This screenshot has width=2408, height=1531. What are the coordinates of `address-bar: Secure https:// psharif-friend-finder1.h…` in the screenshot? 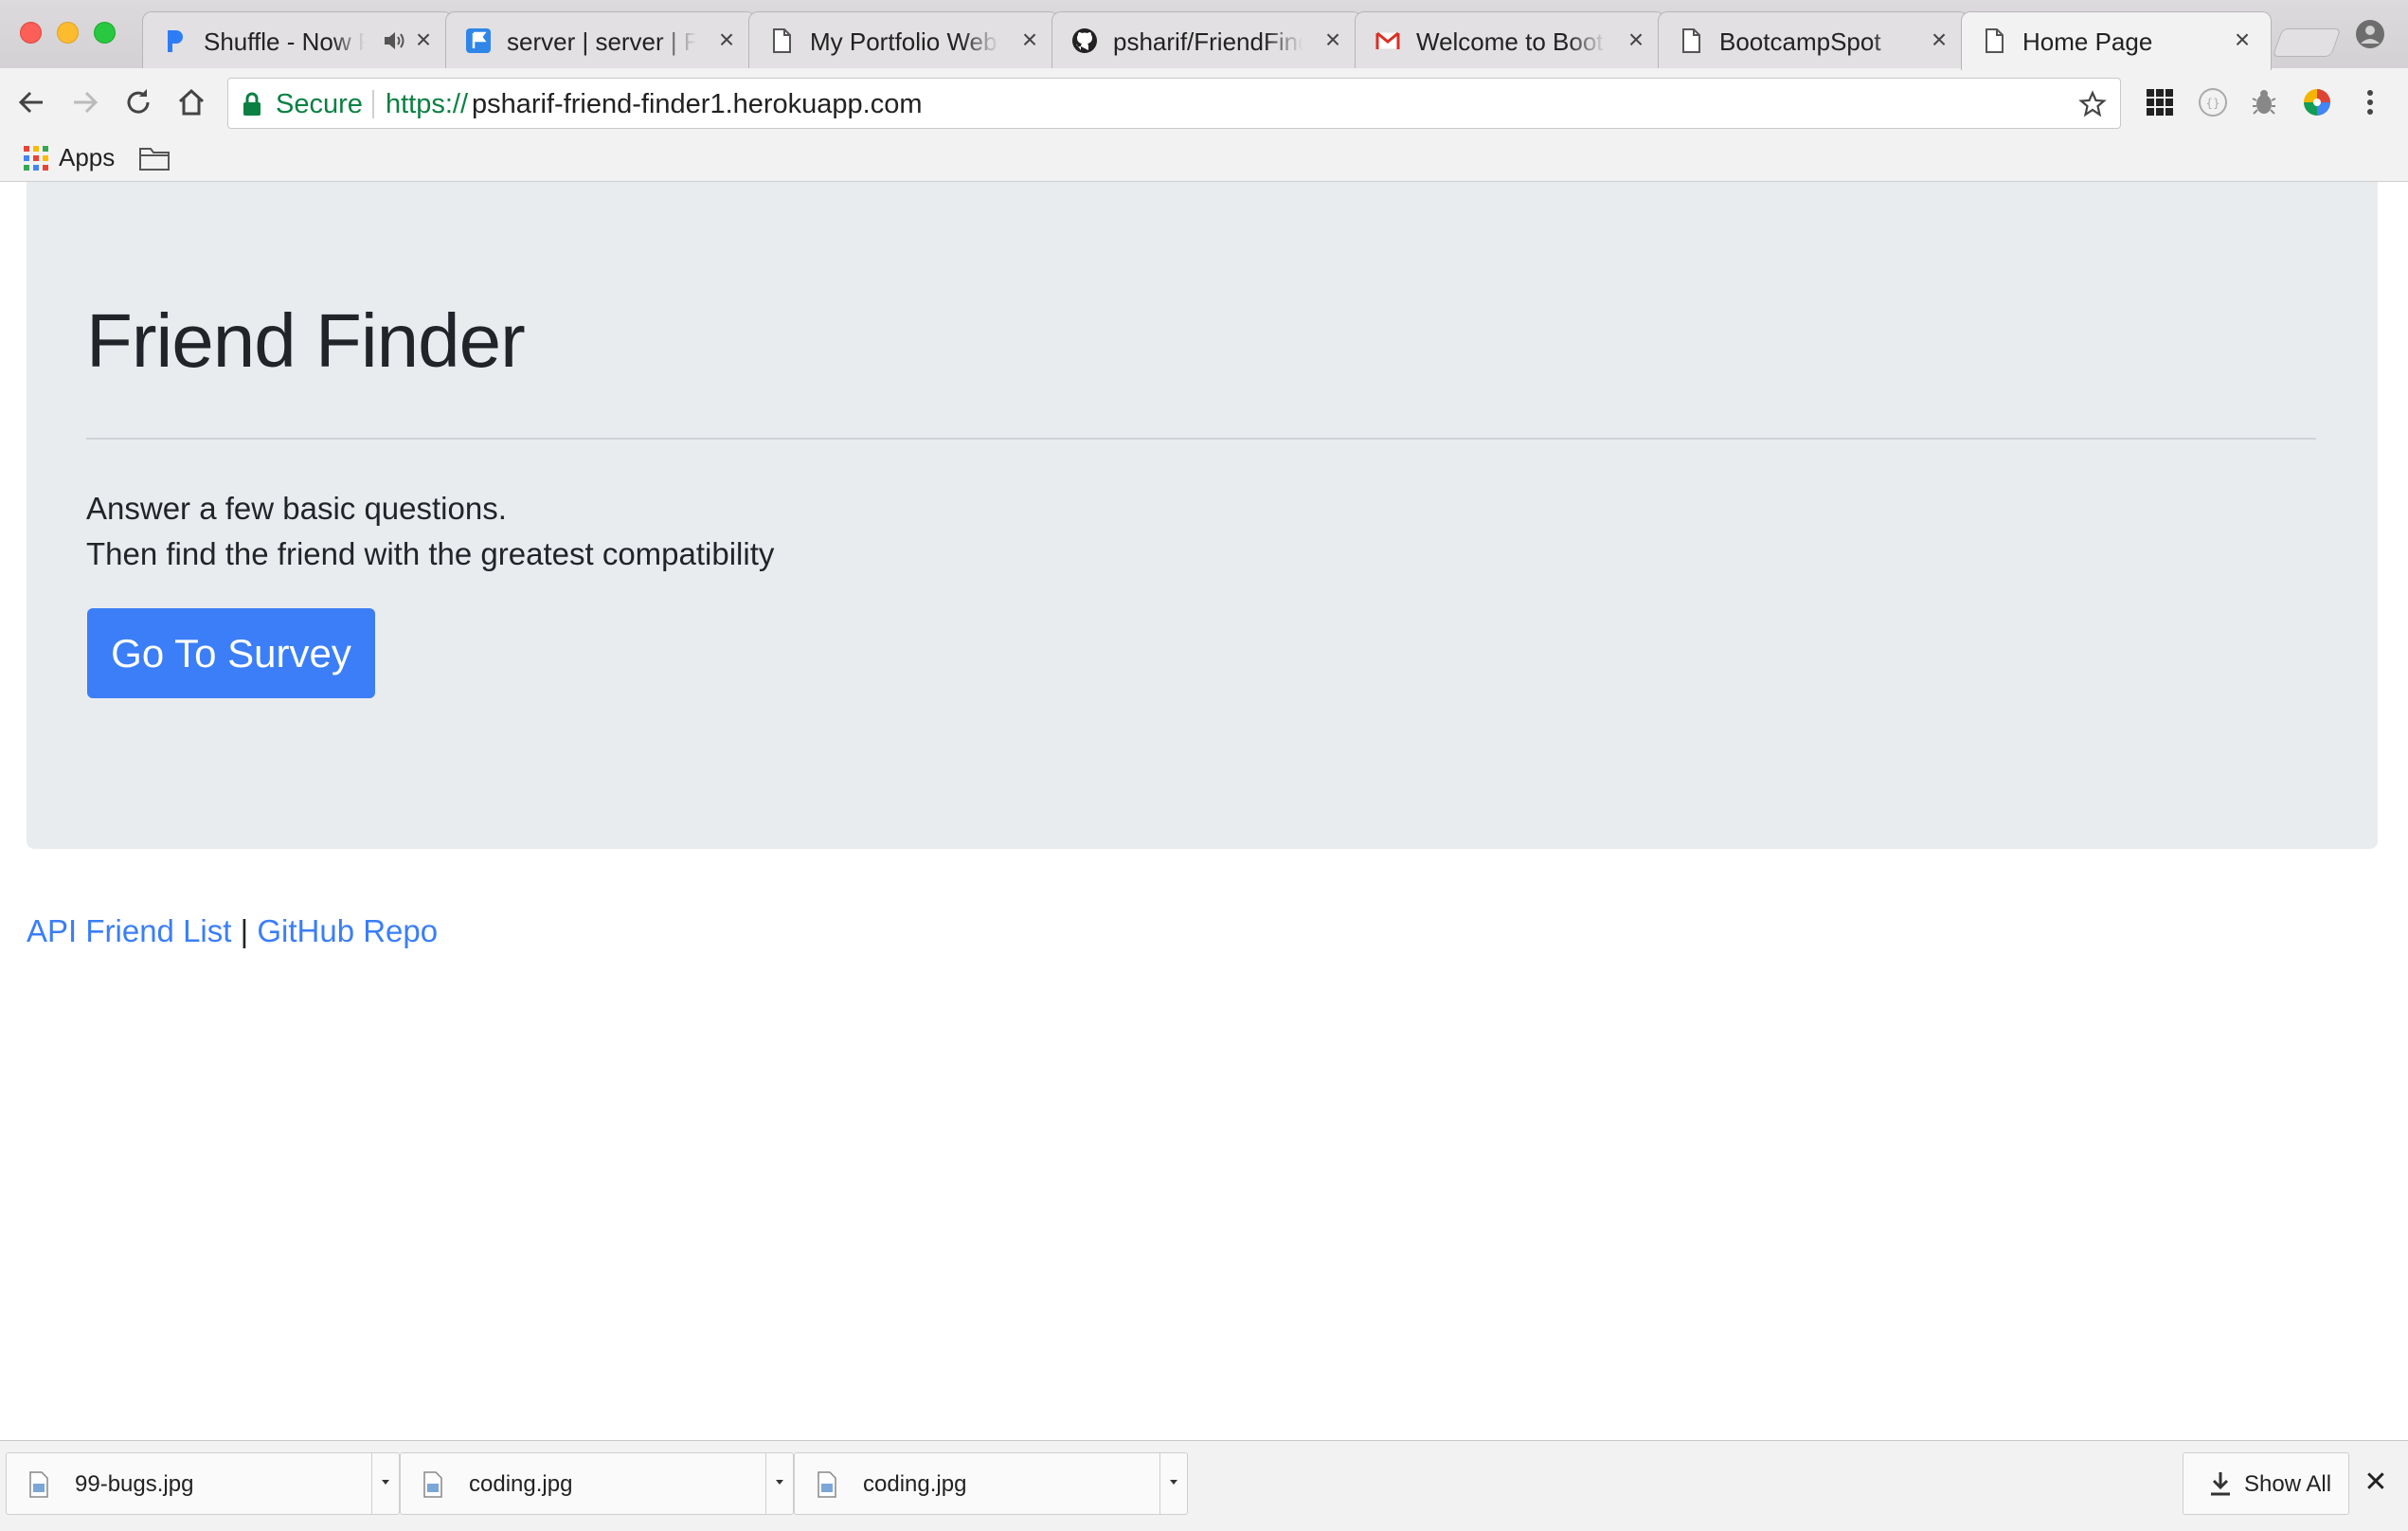 It's located at (1174, 103).